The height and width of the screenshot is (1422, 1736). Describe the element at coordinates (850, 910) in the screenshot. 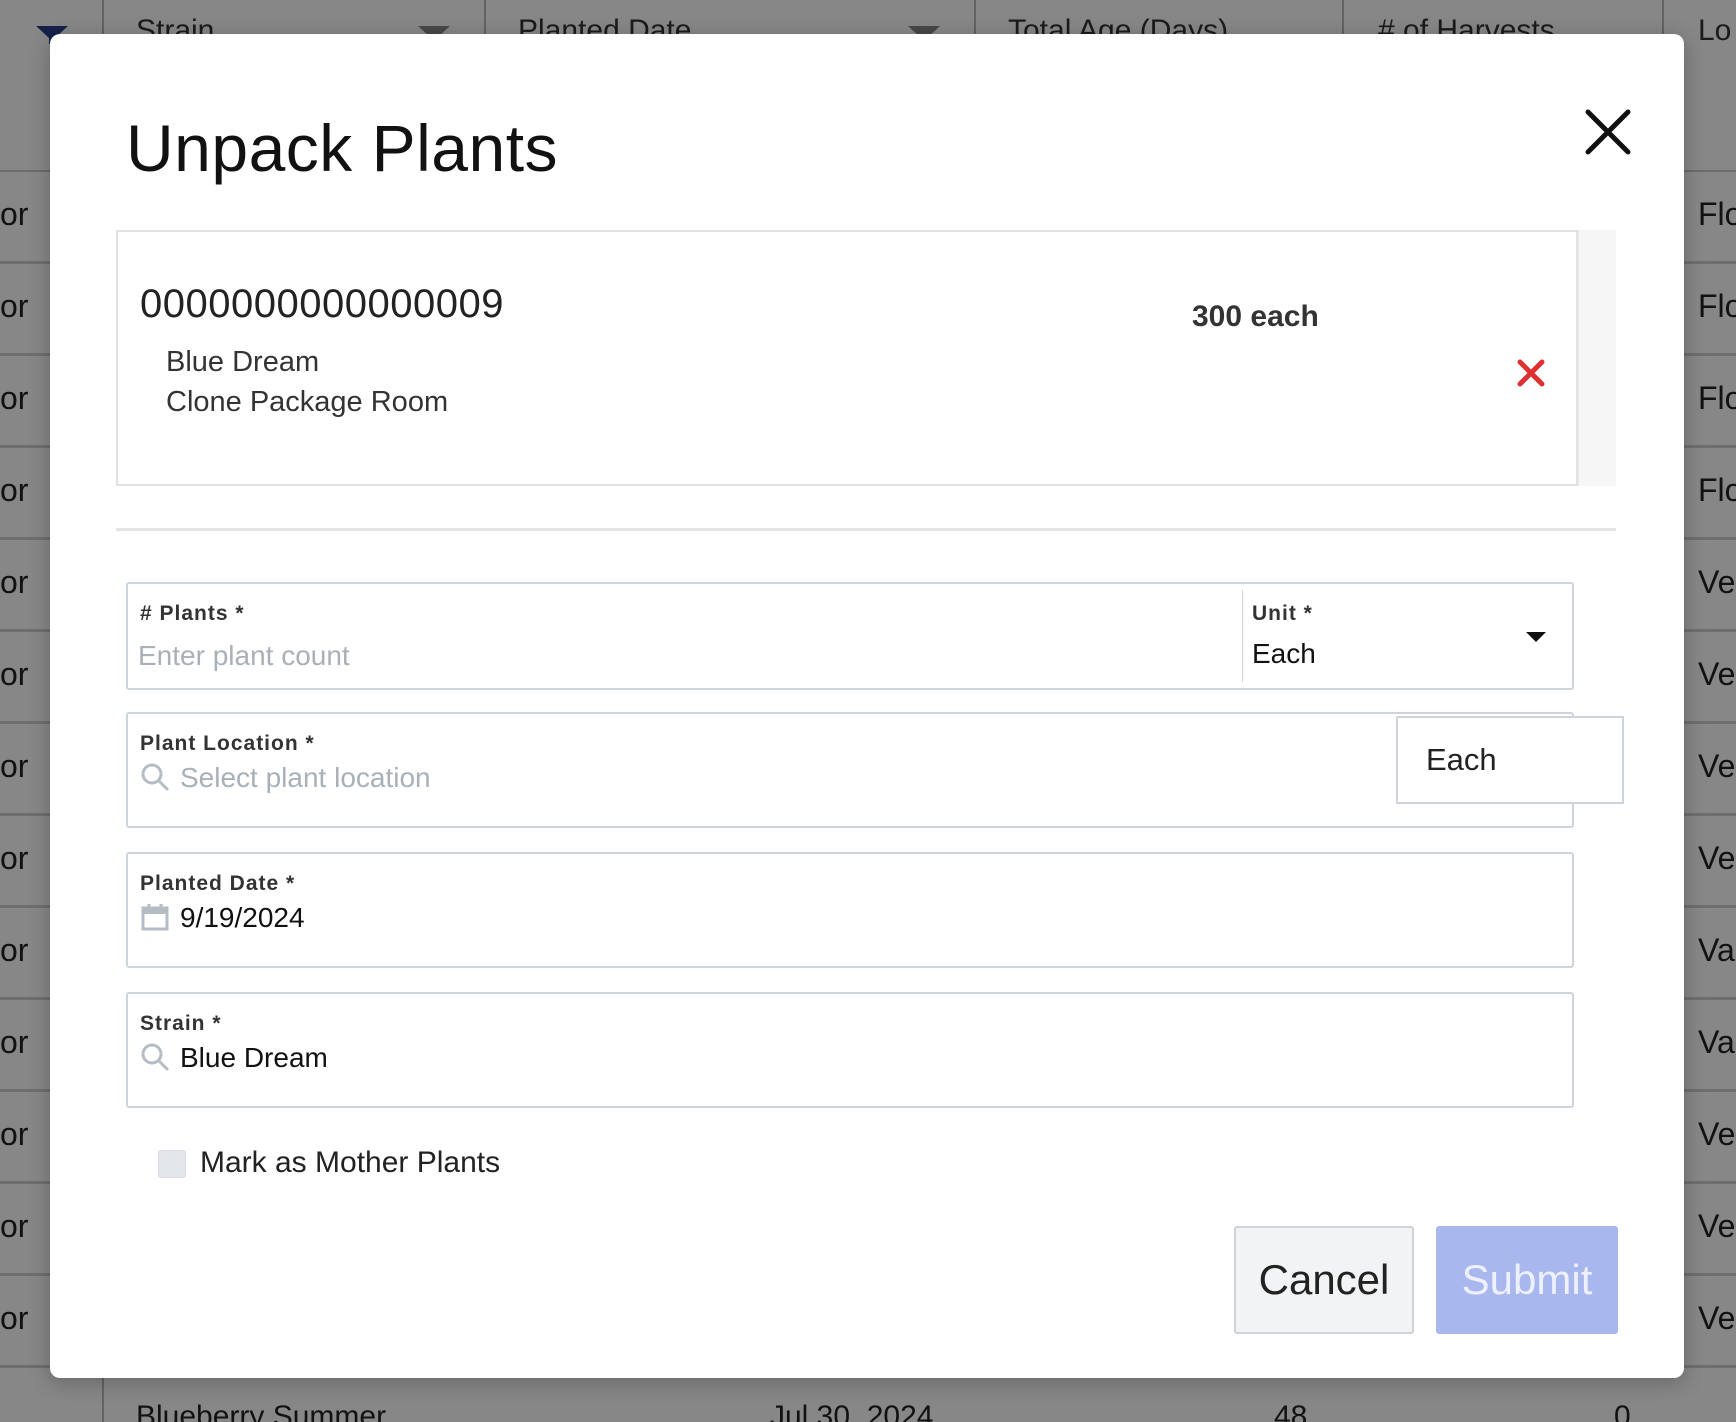

I see `planted-date-field: Planted Date * 9/19/2024` at that location.